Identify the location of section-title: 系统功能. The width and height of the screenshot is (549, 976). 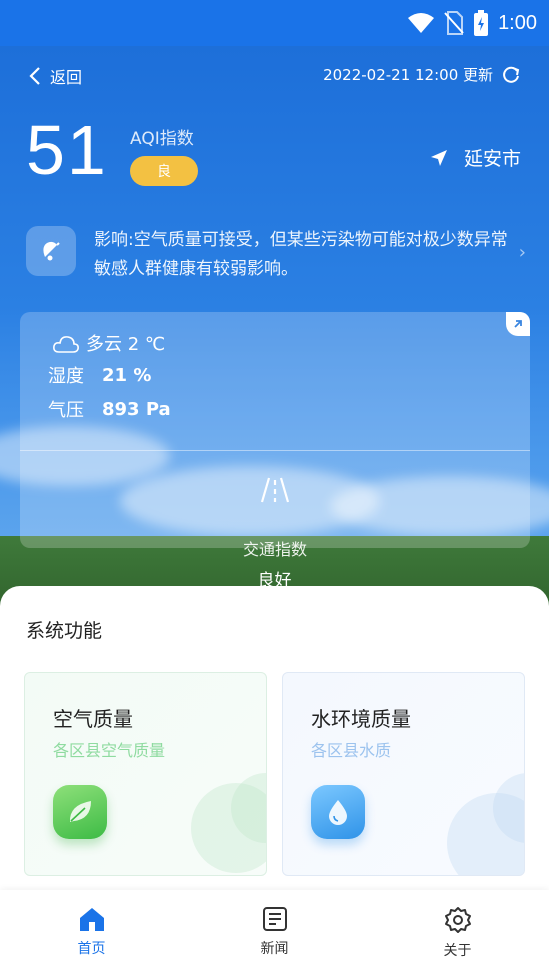
(64, 631).